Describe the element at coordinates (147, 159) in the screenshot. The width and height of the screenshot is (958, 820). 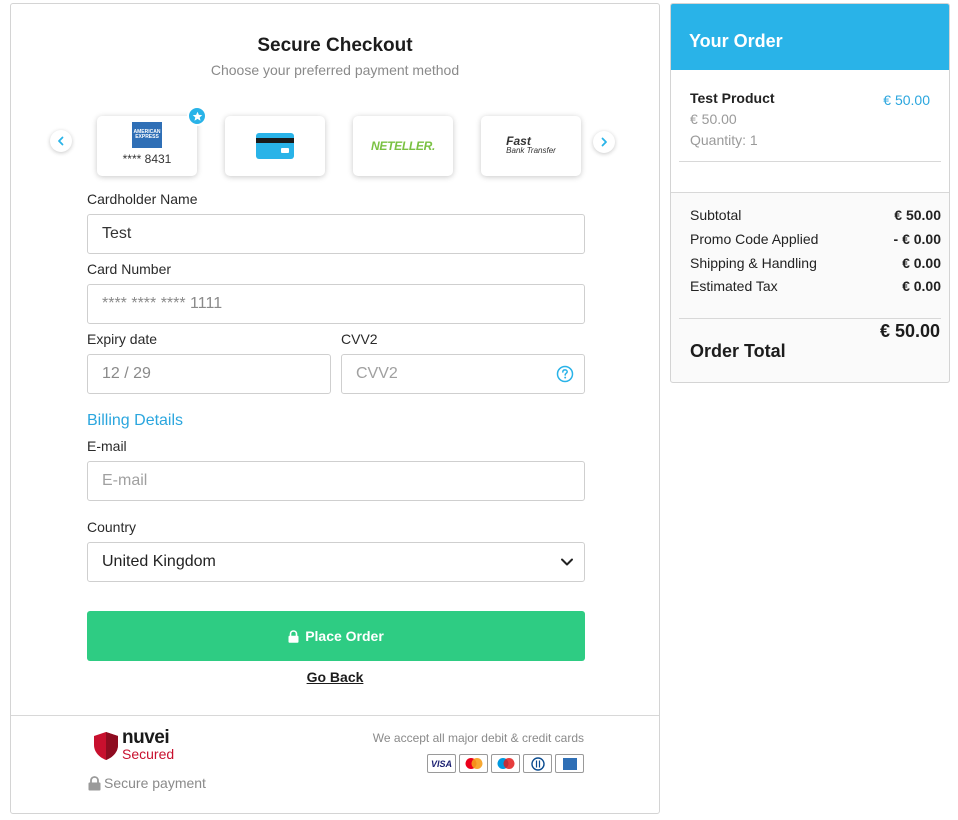
I see `saved-card-number: **** 8431` at that location.